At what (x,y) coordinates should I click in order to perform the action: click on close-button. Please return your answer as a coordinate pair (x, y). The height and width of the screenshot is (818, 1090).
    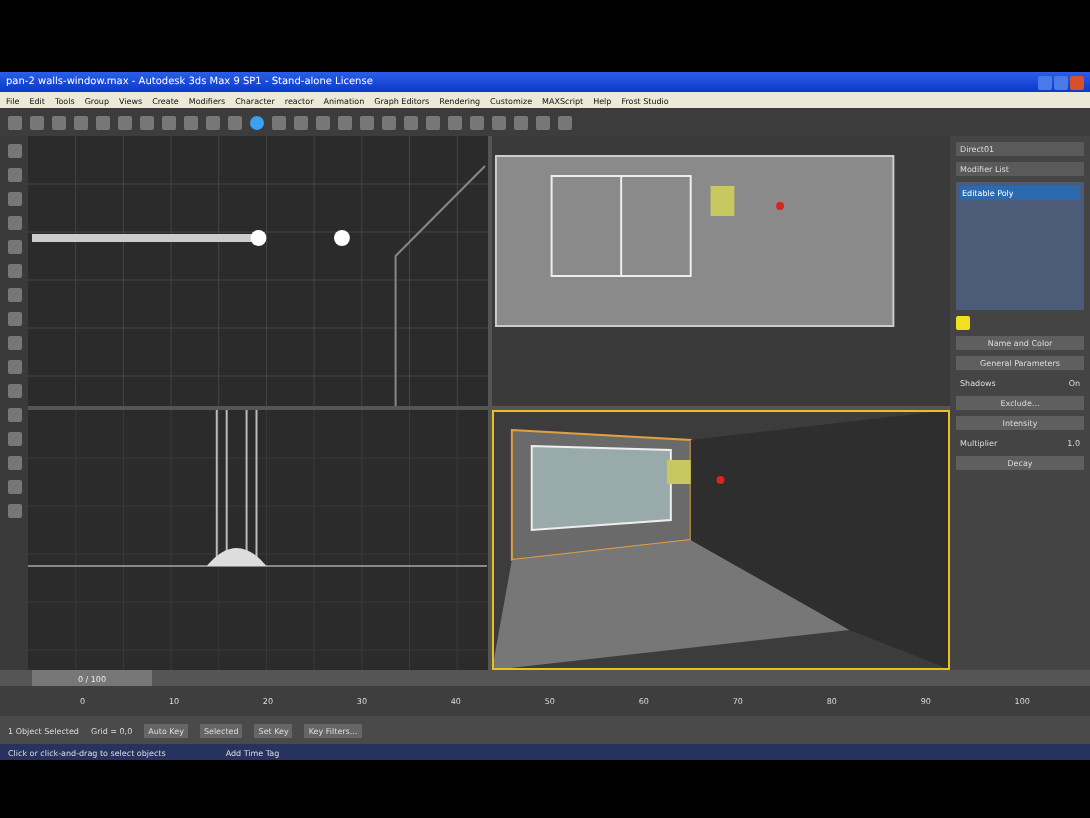
    Looking at the image, I should click on (1077, 82).